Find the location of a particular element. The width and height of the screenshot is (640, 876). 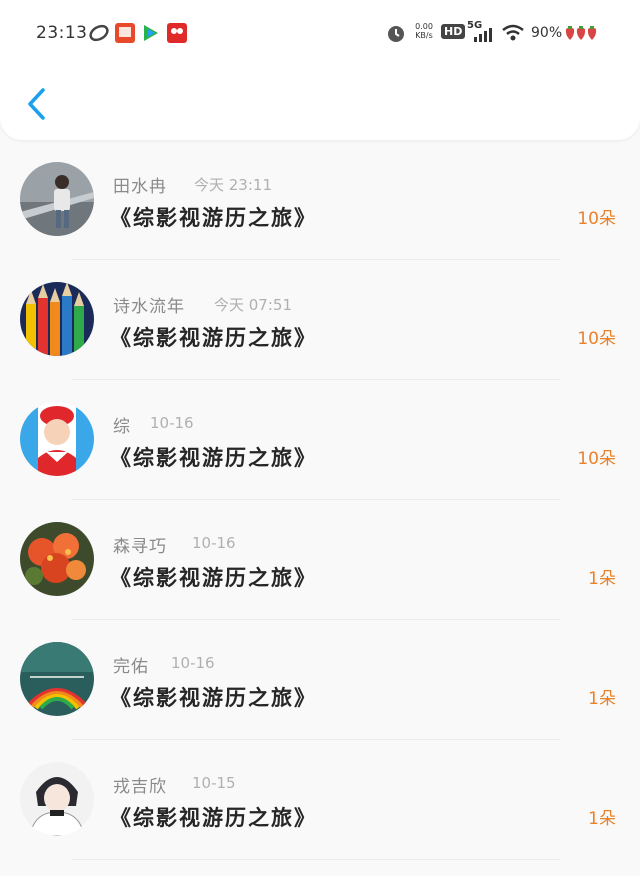

chevron-left-icon is located at coordinates (36, 104).